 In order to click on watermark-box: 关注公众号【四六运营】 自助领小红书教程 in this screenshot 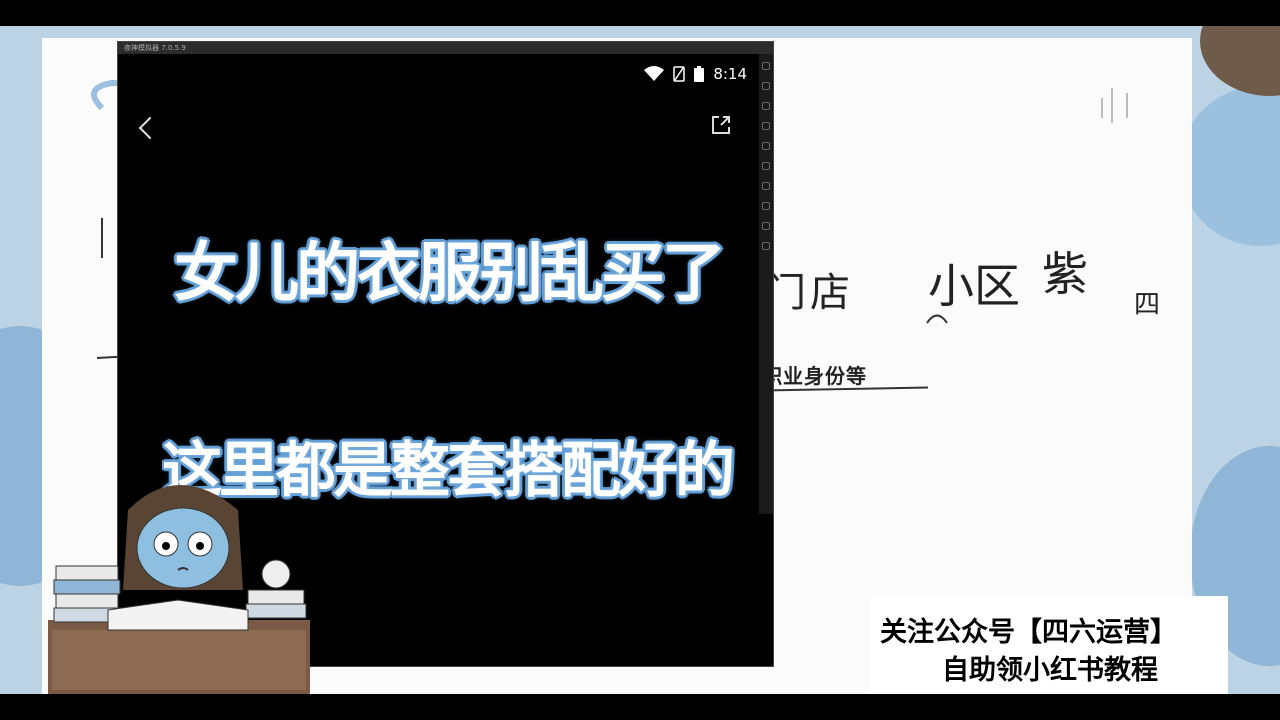, I will do `click(1049, 645)`.